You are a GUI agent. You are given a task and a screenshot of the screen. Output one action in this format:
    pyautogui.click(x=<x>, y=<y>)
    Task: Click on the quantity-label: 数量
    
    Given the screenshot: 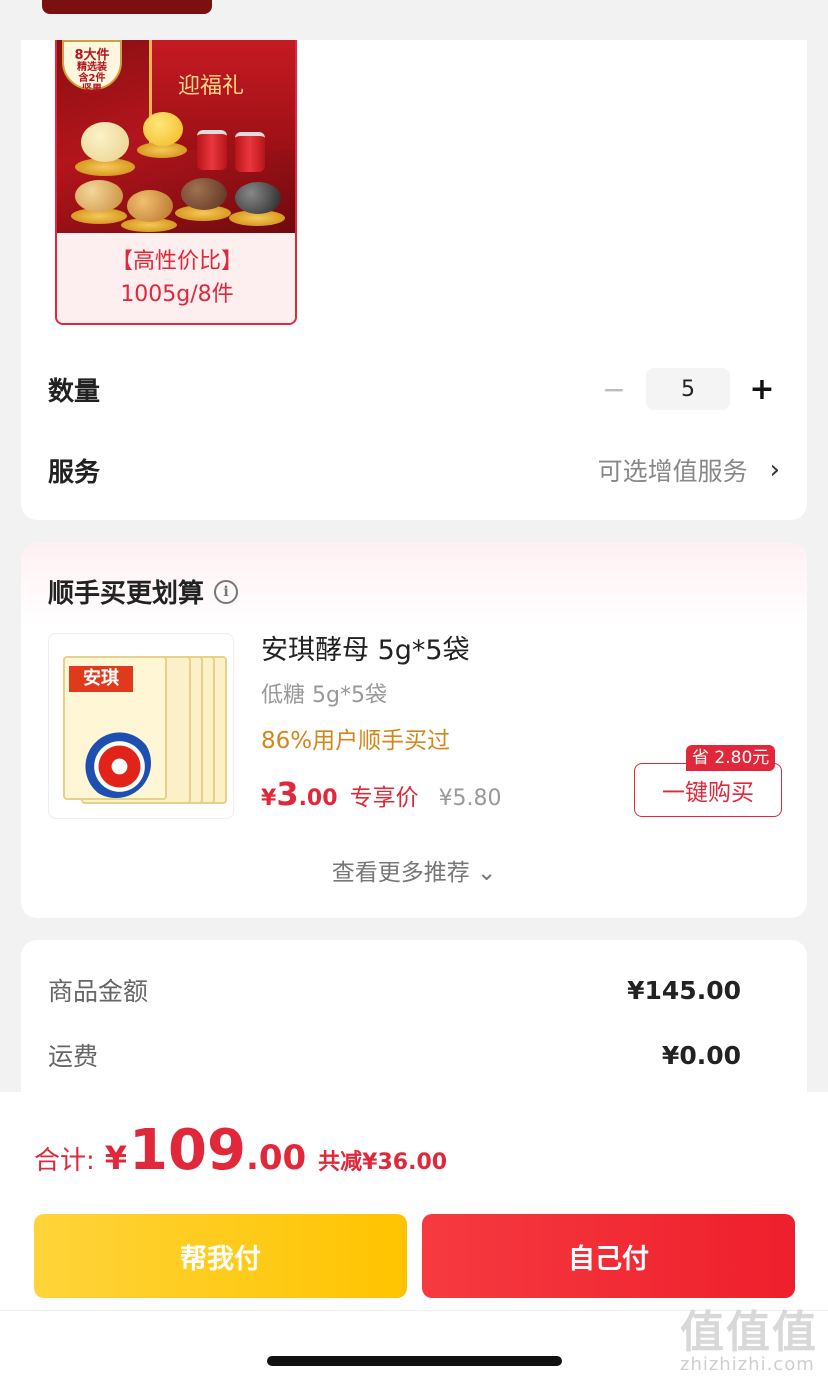 What is the action you would take?
    pyautogui.click(x=74, y=391)
    